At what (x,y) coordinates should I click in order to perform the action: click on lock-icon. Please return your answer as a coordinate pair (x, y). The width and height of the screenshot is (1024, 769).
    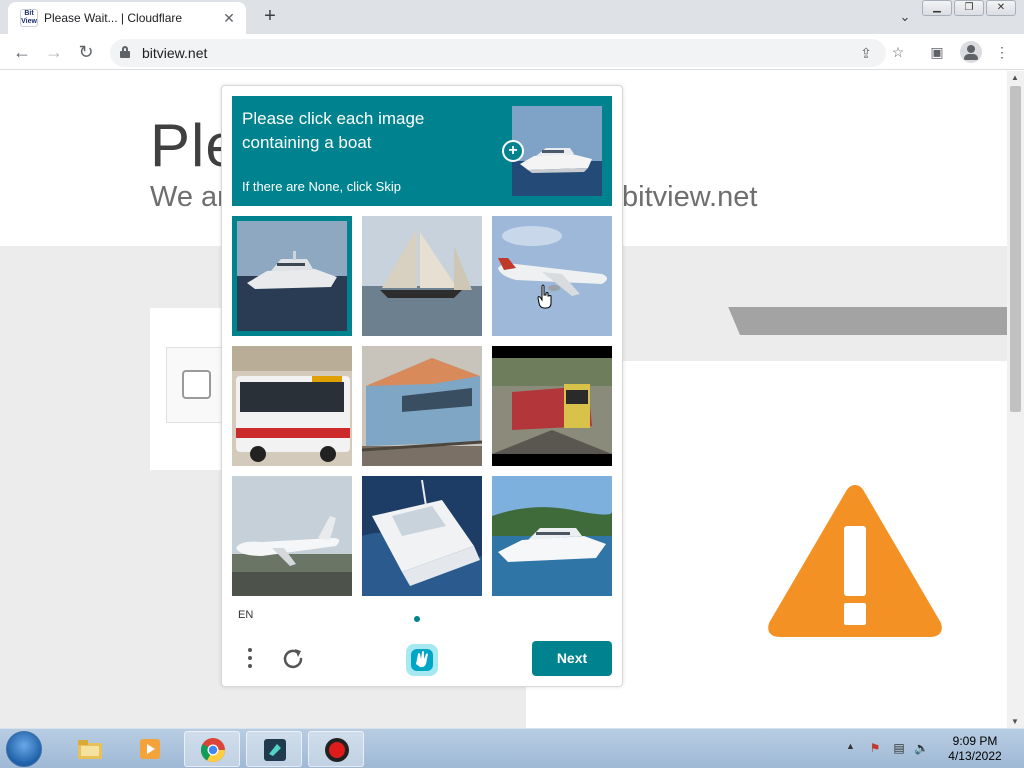
    Looking at the image, I should click on (125, 52).